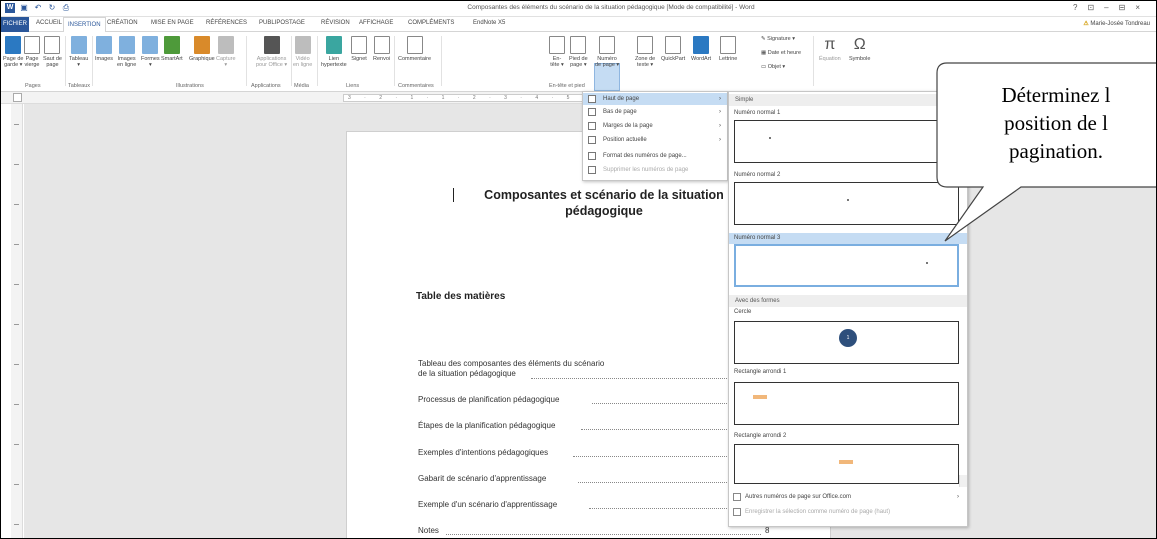 This screenshot has width=1157, height=539. What do you see at coordinates (381, 49) in the screenshot?
I see `renvoi-button: Renvoi` at bounding box center [381, 49].